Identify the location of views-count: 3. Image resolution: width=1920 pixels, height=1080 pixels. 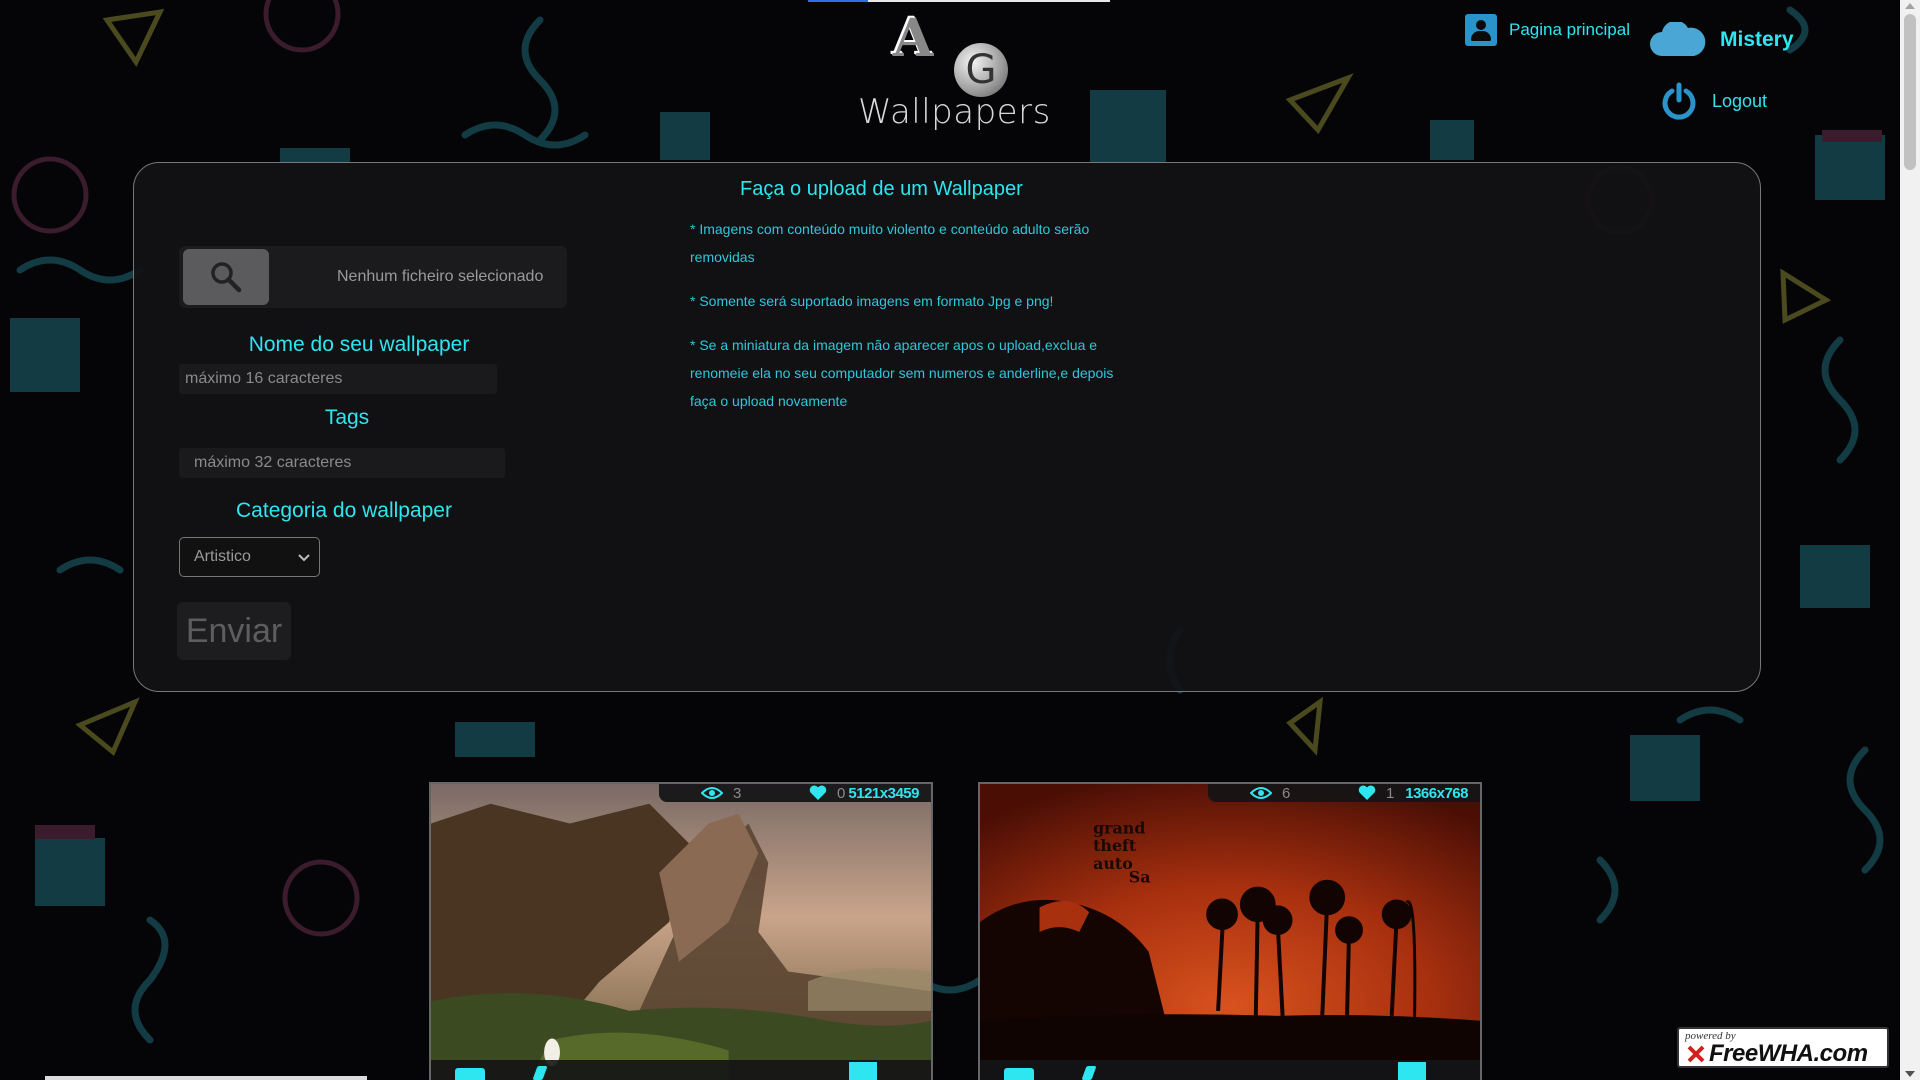
(721, 793).